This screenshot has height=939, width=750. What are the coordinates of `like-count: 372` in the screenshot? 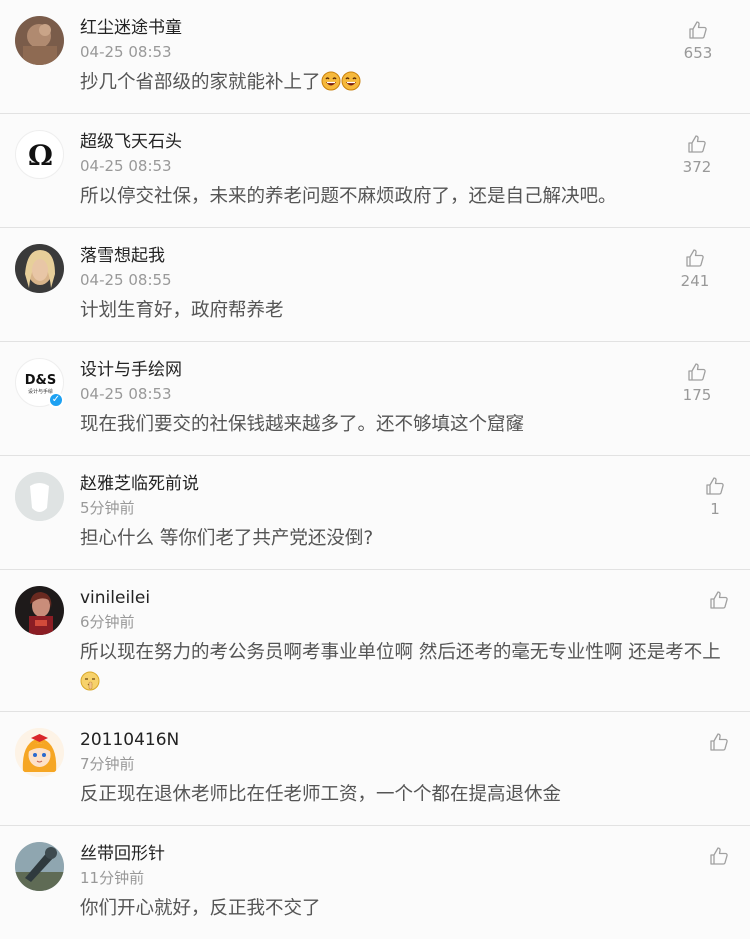 It's located at (697, 167).